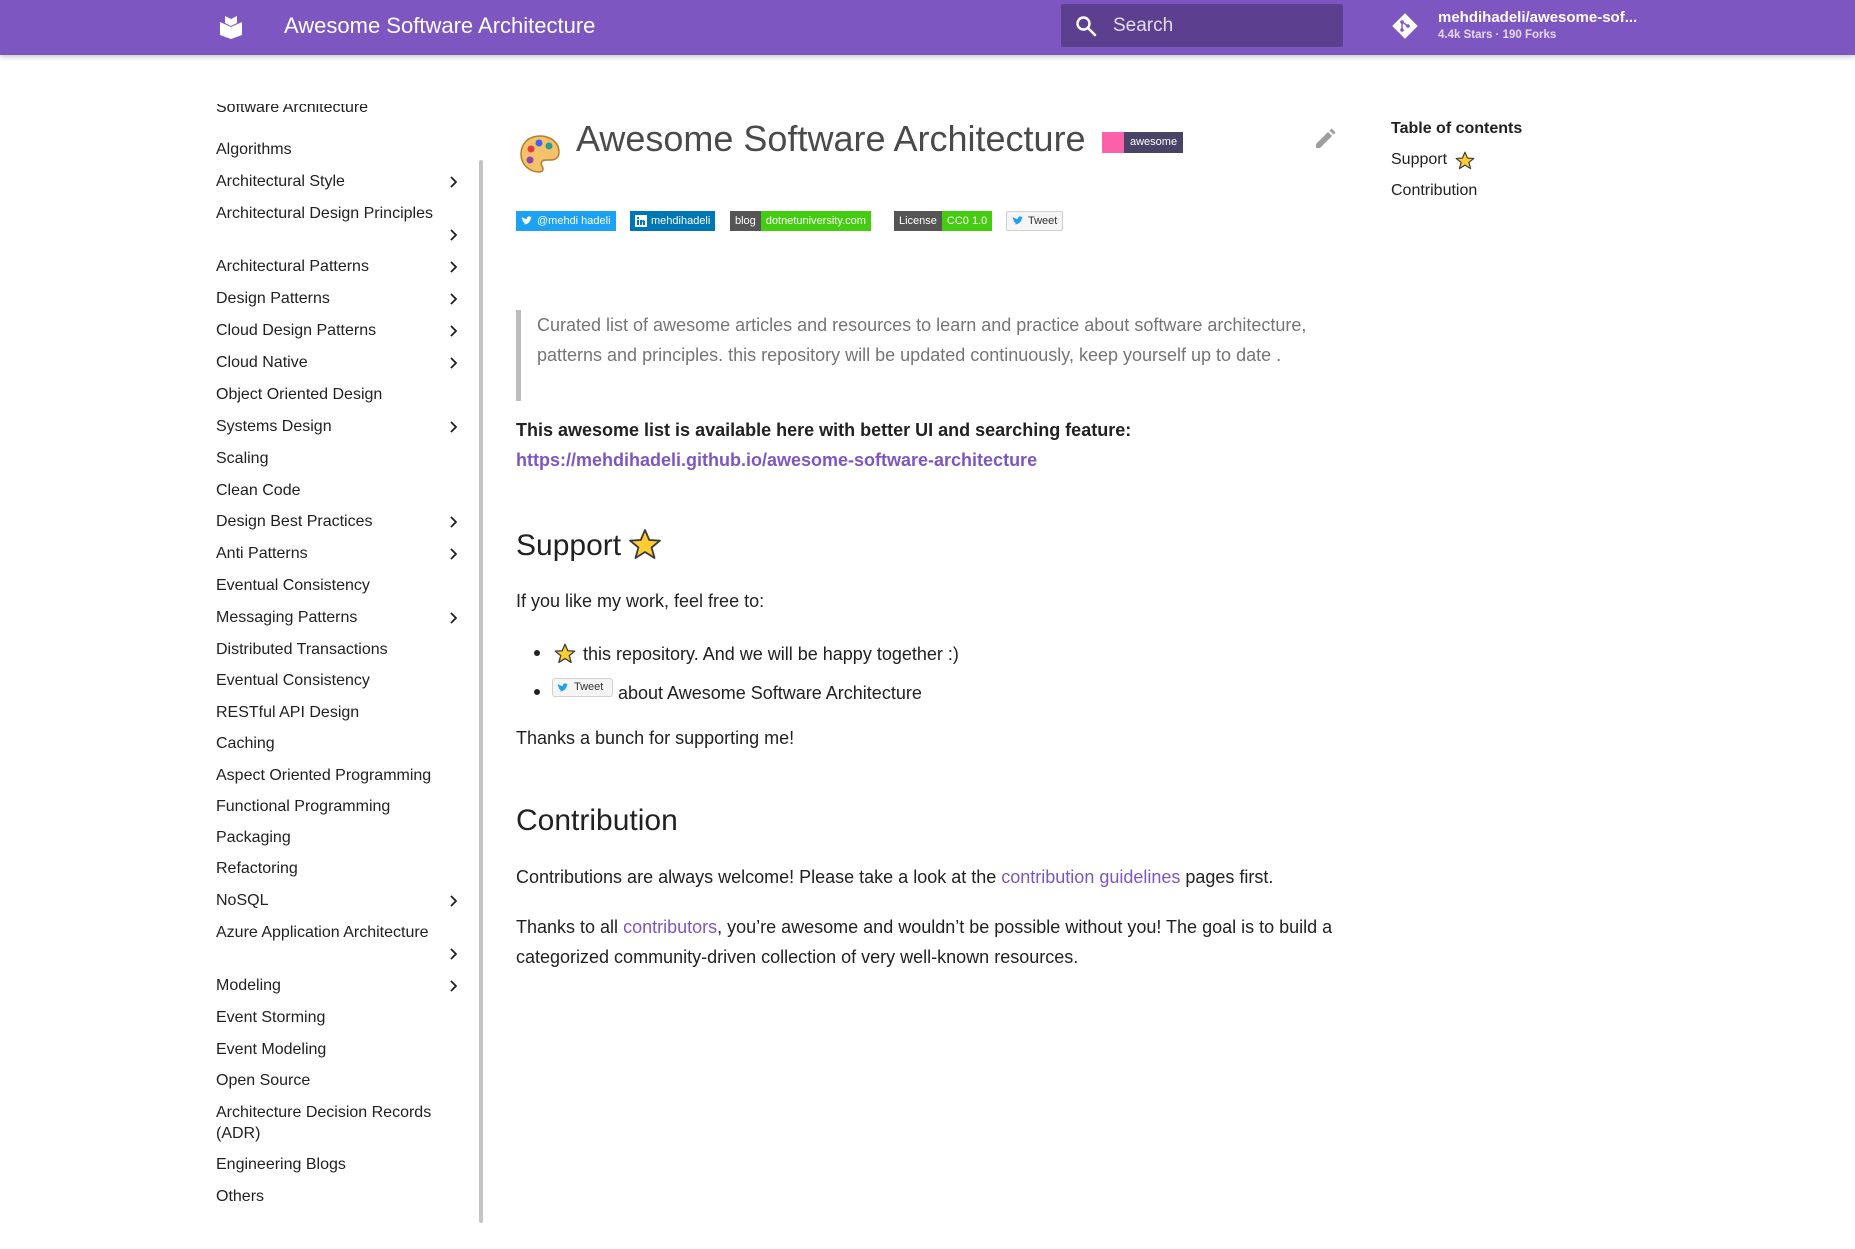  What do you see at coordinates (943, 221) in the screenshot?
I see `license-badge: License CC0 1.0` at bounding box center [943, 221].